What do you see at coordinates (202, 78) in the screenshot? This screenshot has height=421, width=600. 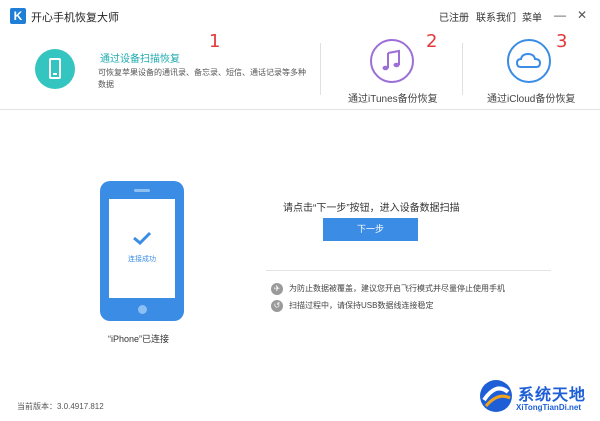 I see `mode-device-scan-desc: 可恢复苹果设备的通讯录、备忘录、短信、通话记录等多种数据` at bounding box center [202, 78].